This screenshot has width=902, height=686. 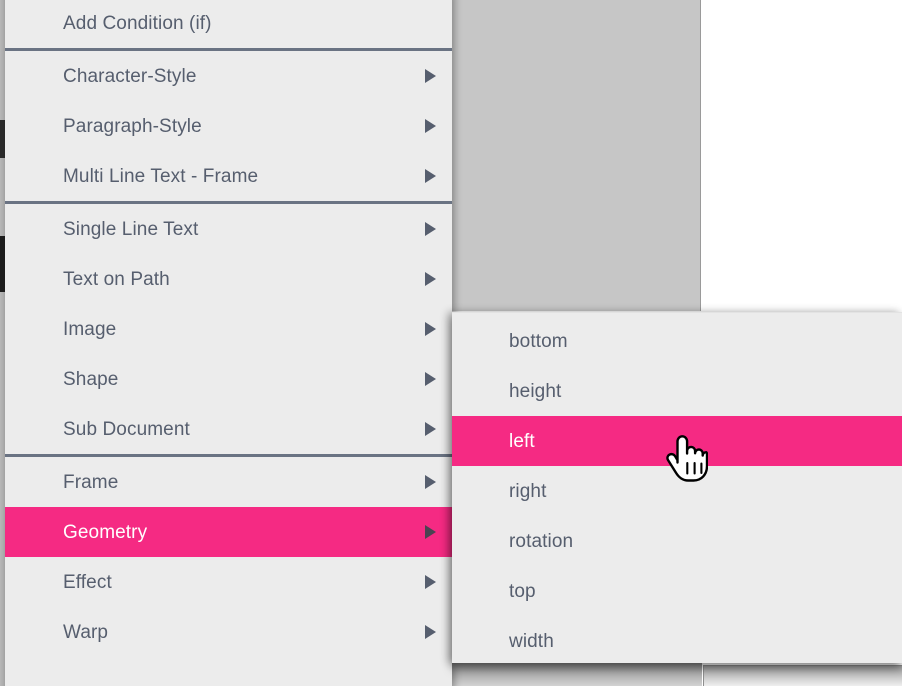 What do you see at coordinates (130, 76) in the screenshot?
I see `menu-item-label: Character-Style` at bounding box center [130, 76].